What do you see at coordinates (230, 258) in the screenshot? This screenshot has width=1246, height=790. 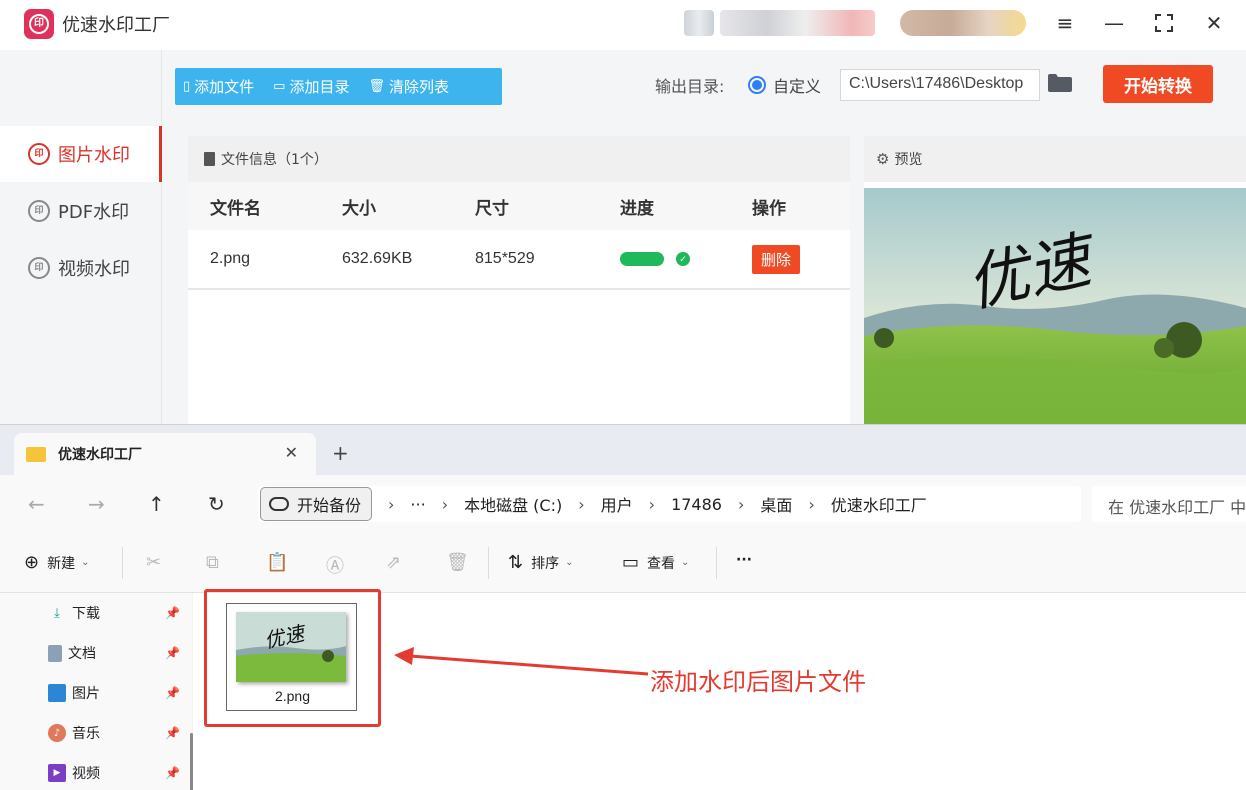 I see `file-name-cell: 2.png` at bounding box center [230, 258].